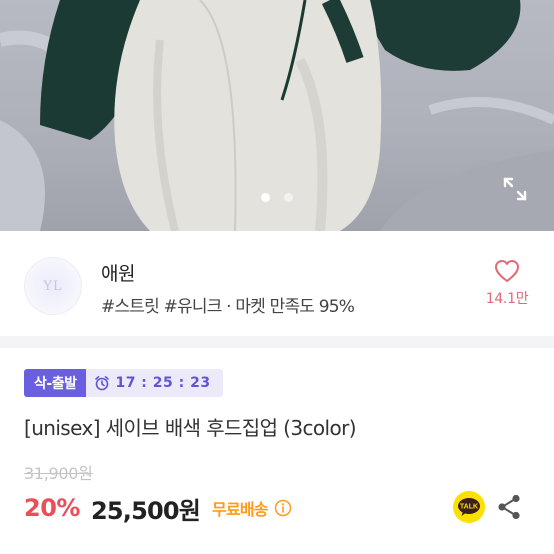  Describe the element at coordinates (118, 272) in the screenshot. I see `shop-name: 애원` at that location.